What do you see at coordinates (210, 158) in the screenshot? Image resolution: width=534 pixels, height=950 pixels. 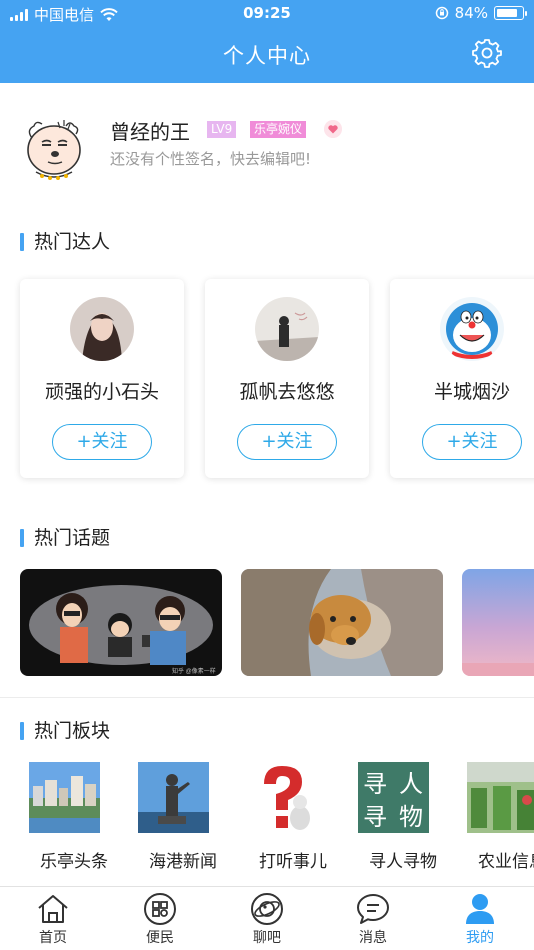 I see `signature-text: 还没有个性签名，快去编辑吧!` at bounding box center [210, 158].